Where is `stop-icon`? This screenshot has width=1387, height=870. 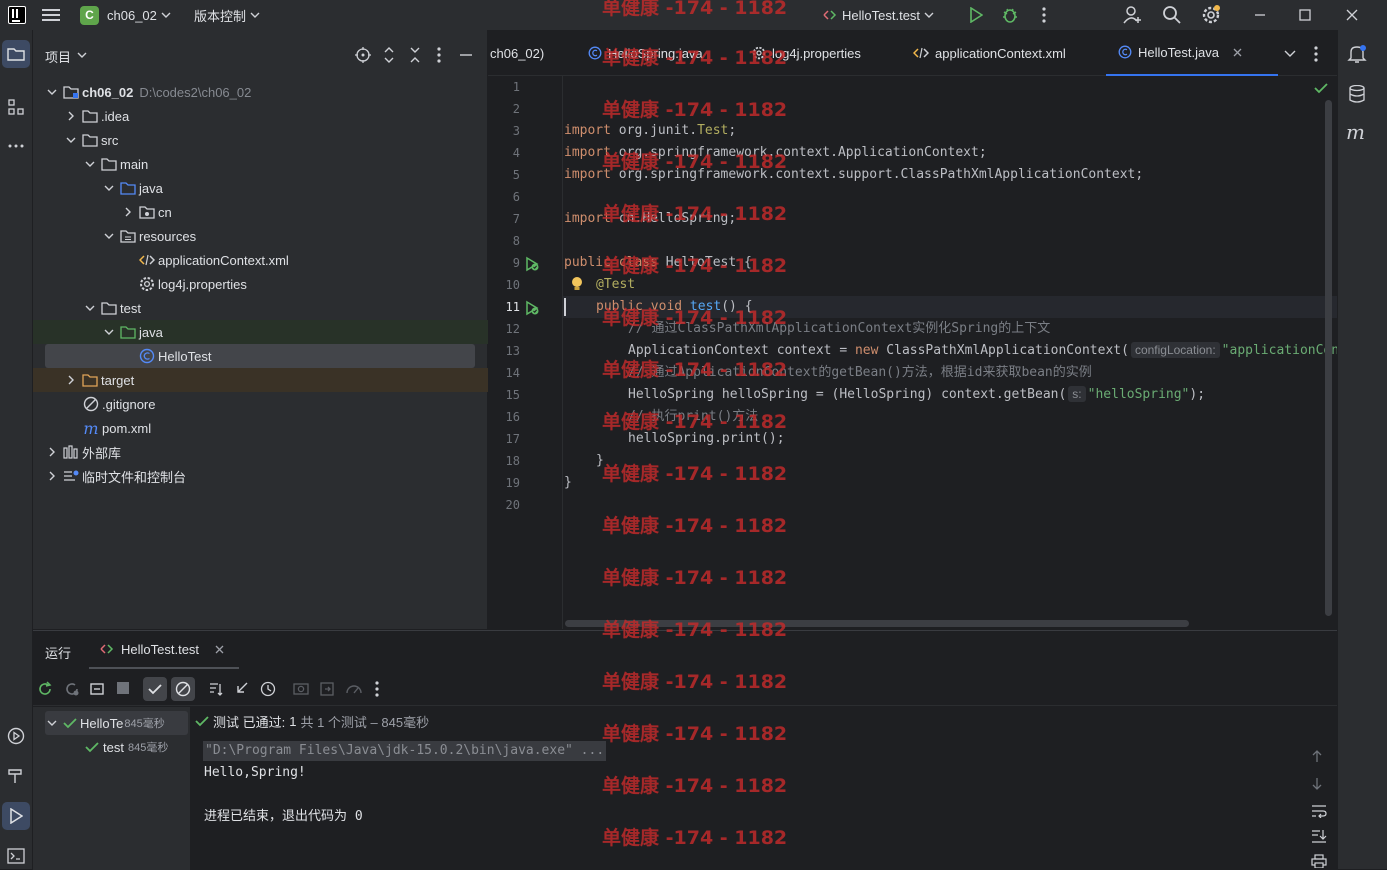 stop-icon is located at coordinates (123, 688).